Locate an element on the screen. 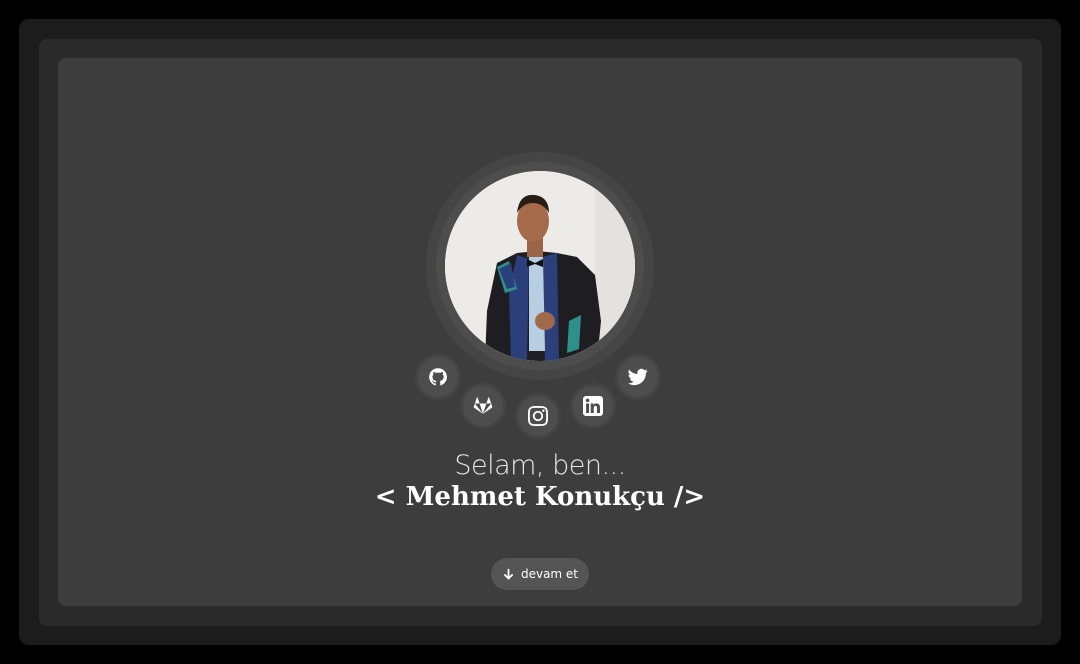 The width and height of the screenshot is (1080, 664). gitlab-icon is located at coordinates (483, 405).